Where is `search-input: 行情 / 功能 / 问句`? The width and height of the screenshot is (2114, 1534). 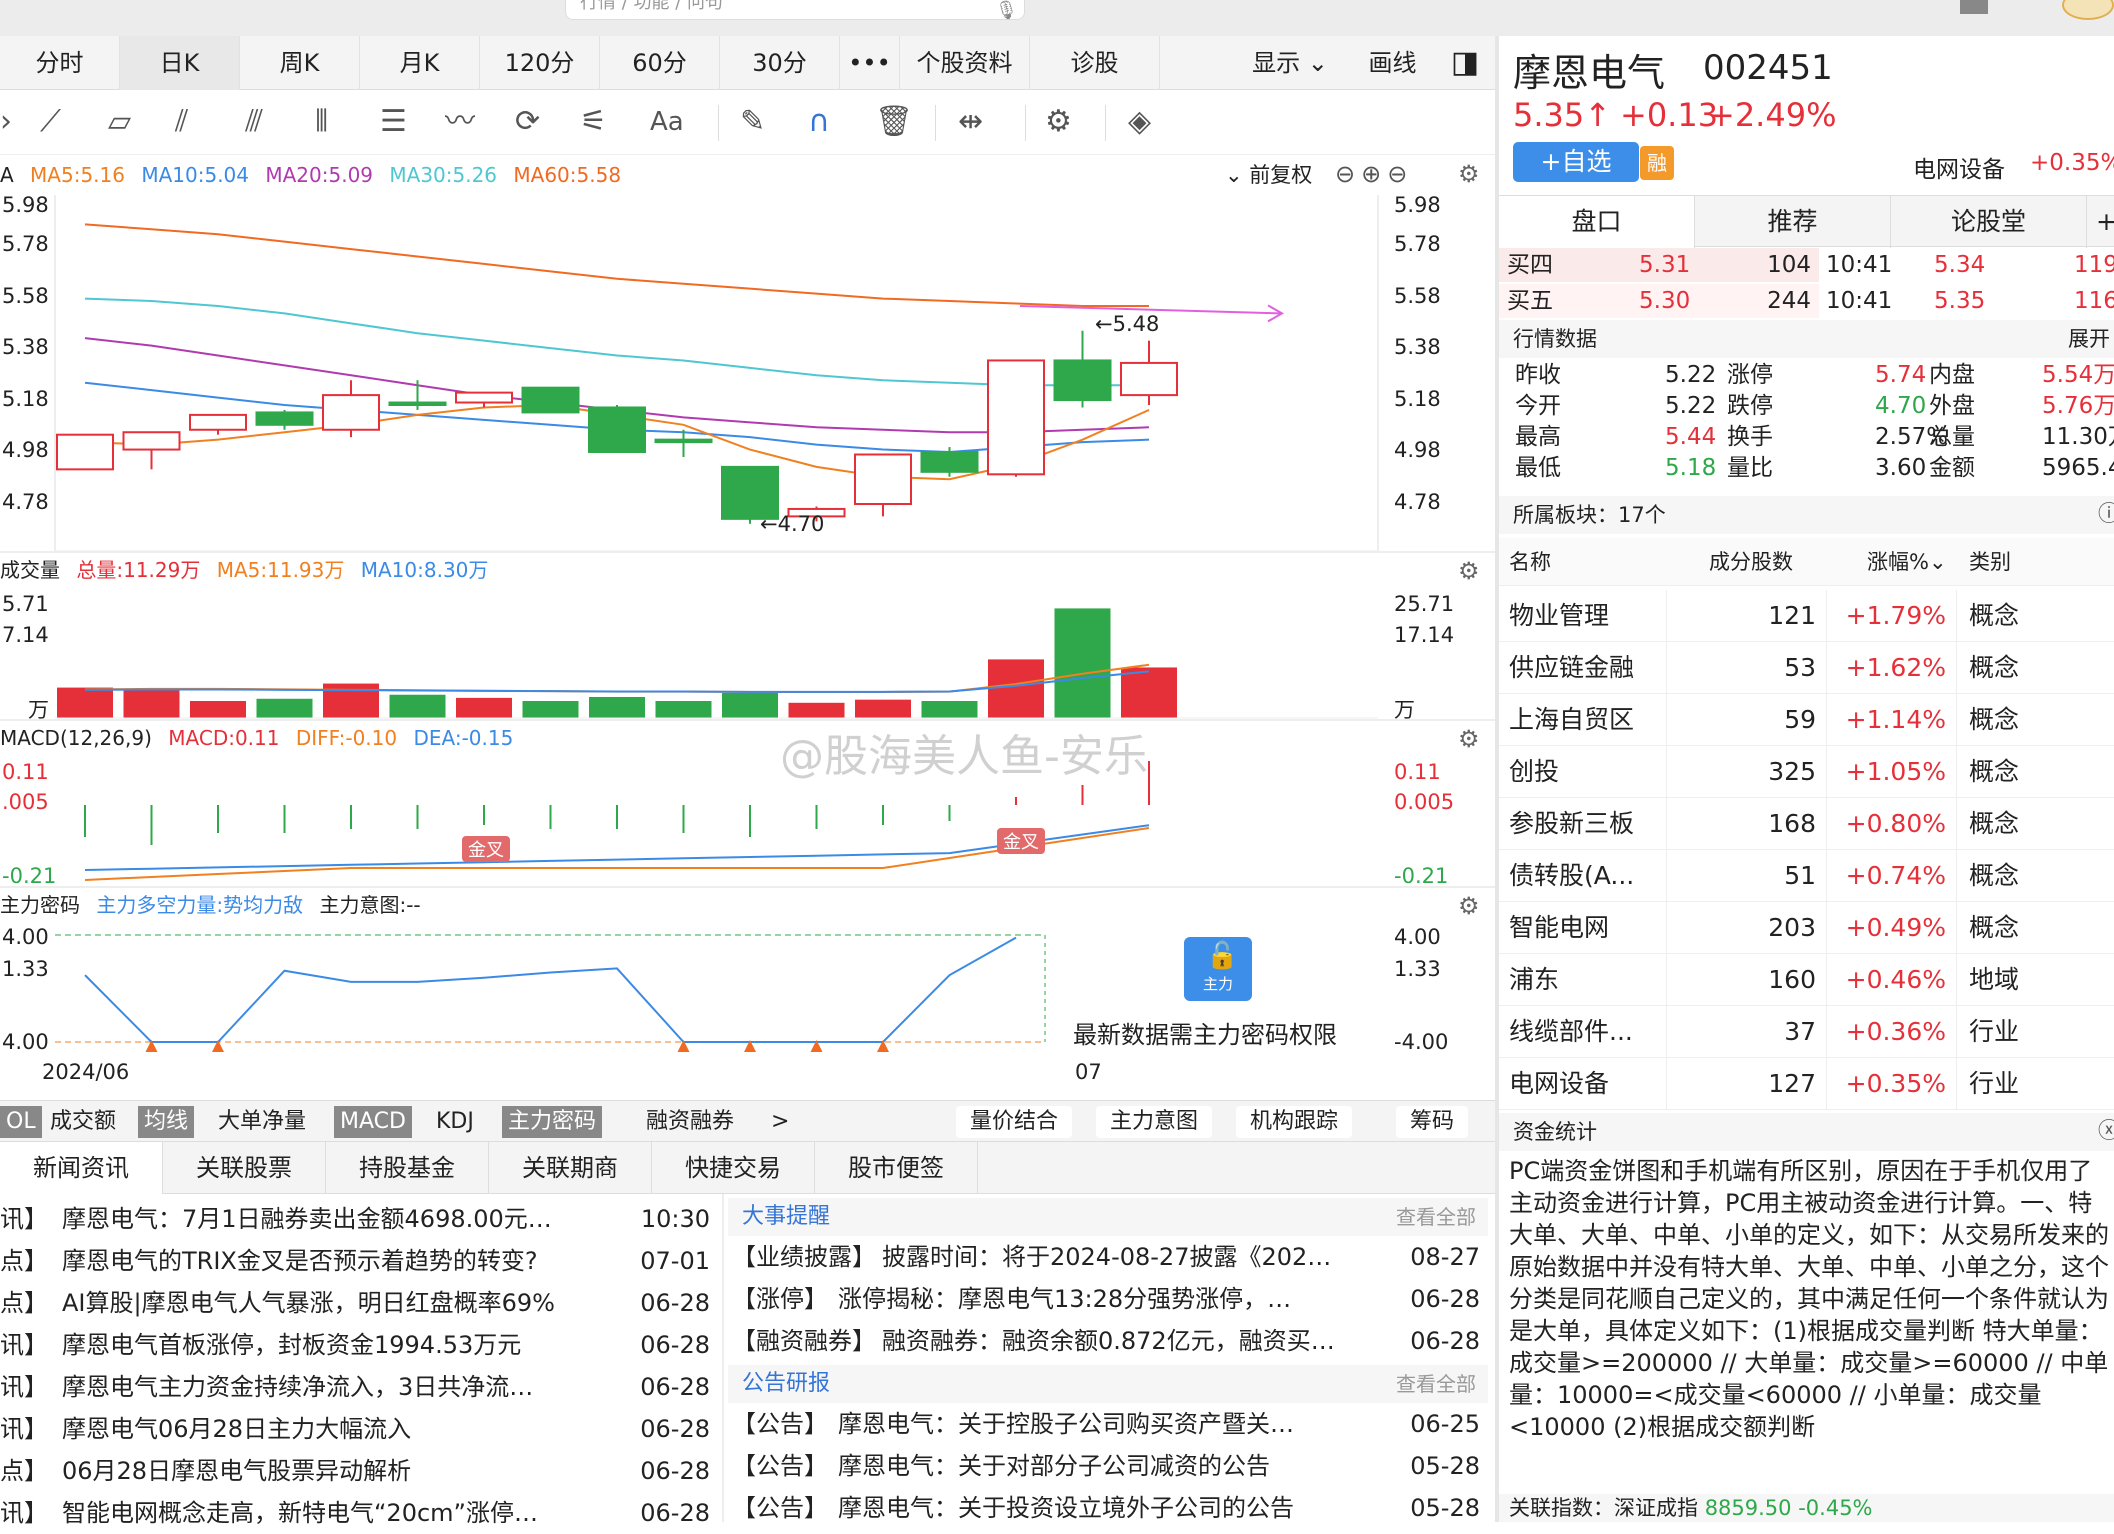
search-input: 行情 / 功能 / 问句 is located at coordinates (795, 10).